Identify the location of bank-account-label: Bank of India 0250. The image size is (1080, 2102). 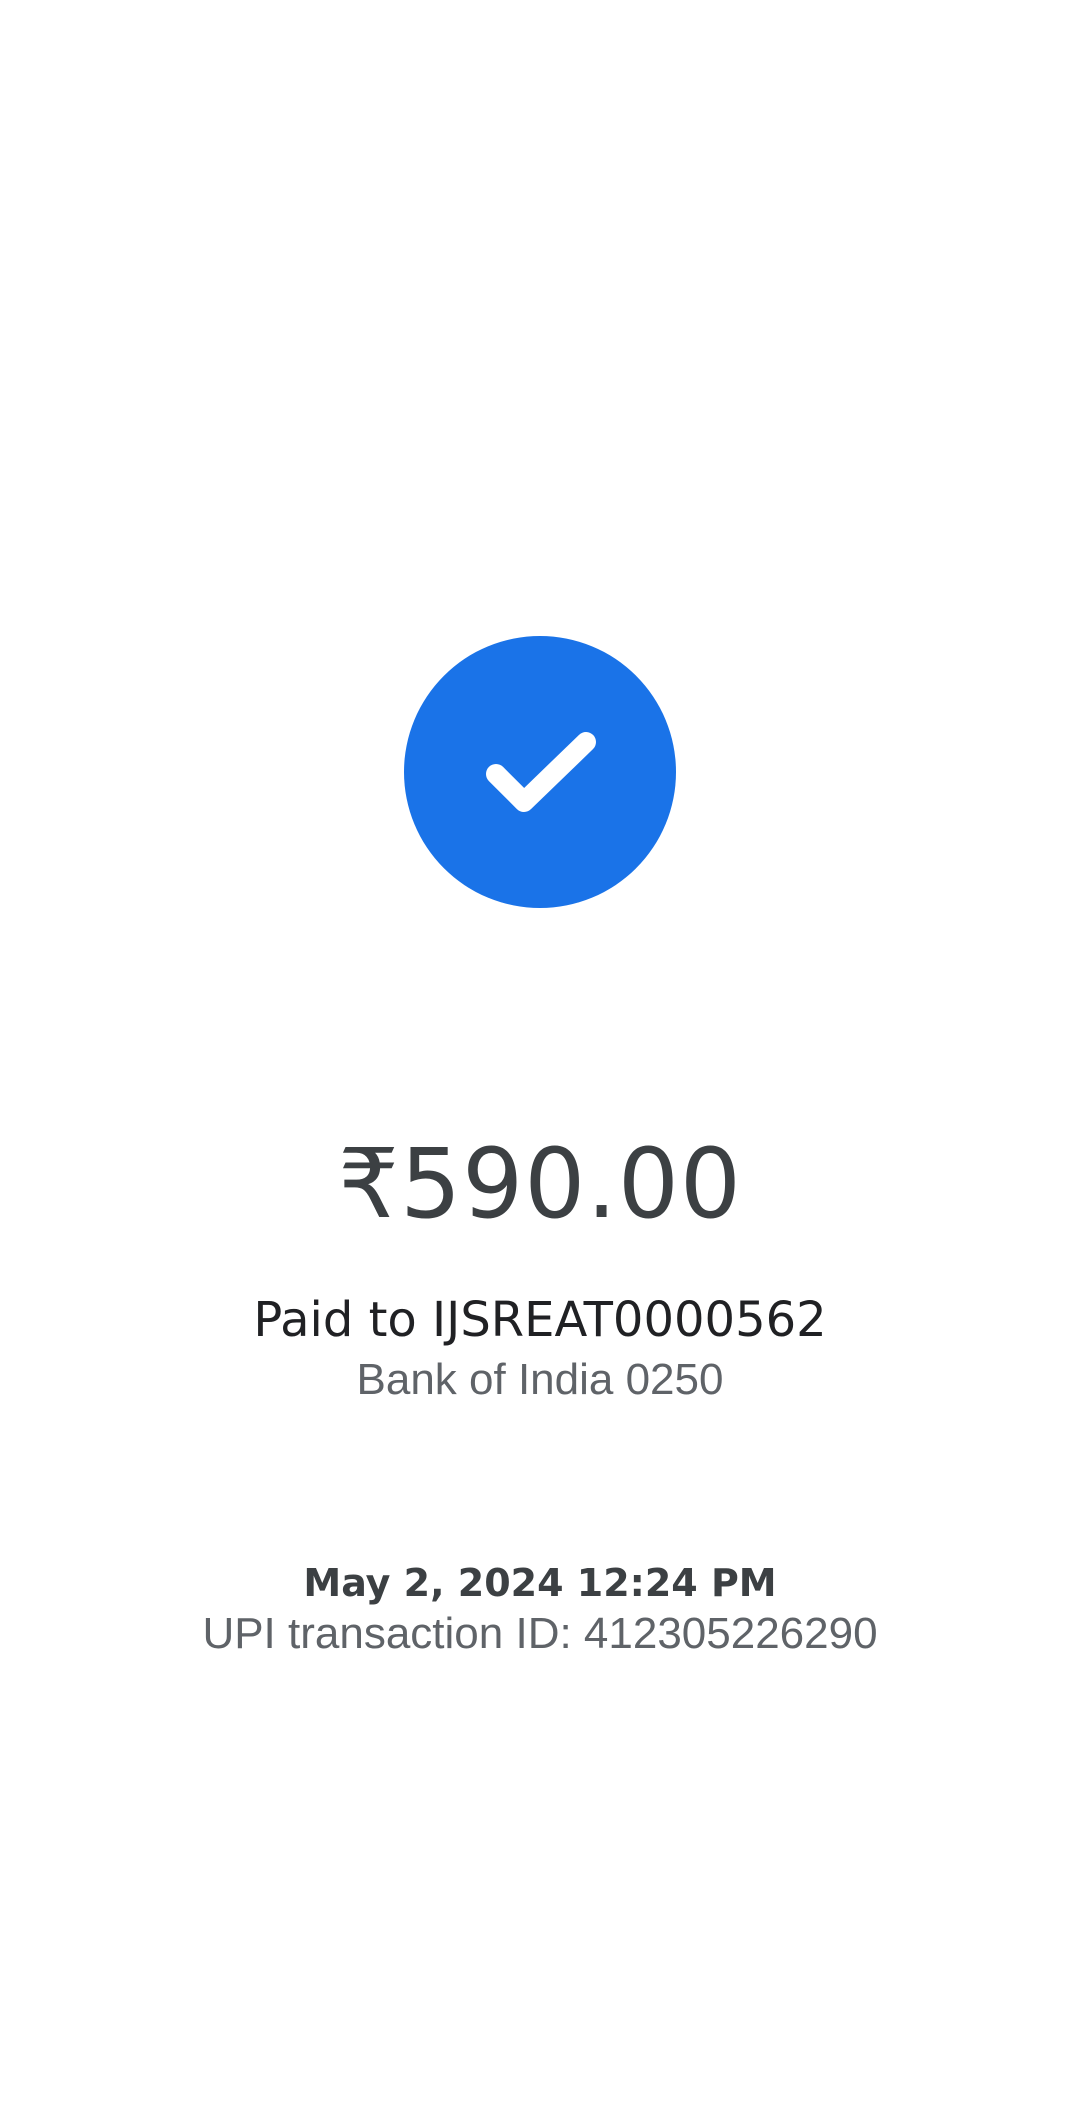
(540, 1379).